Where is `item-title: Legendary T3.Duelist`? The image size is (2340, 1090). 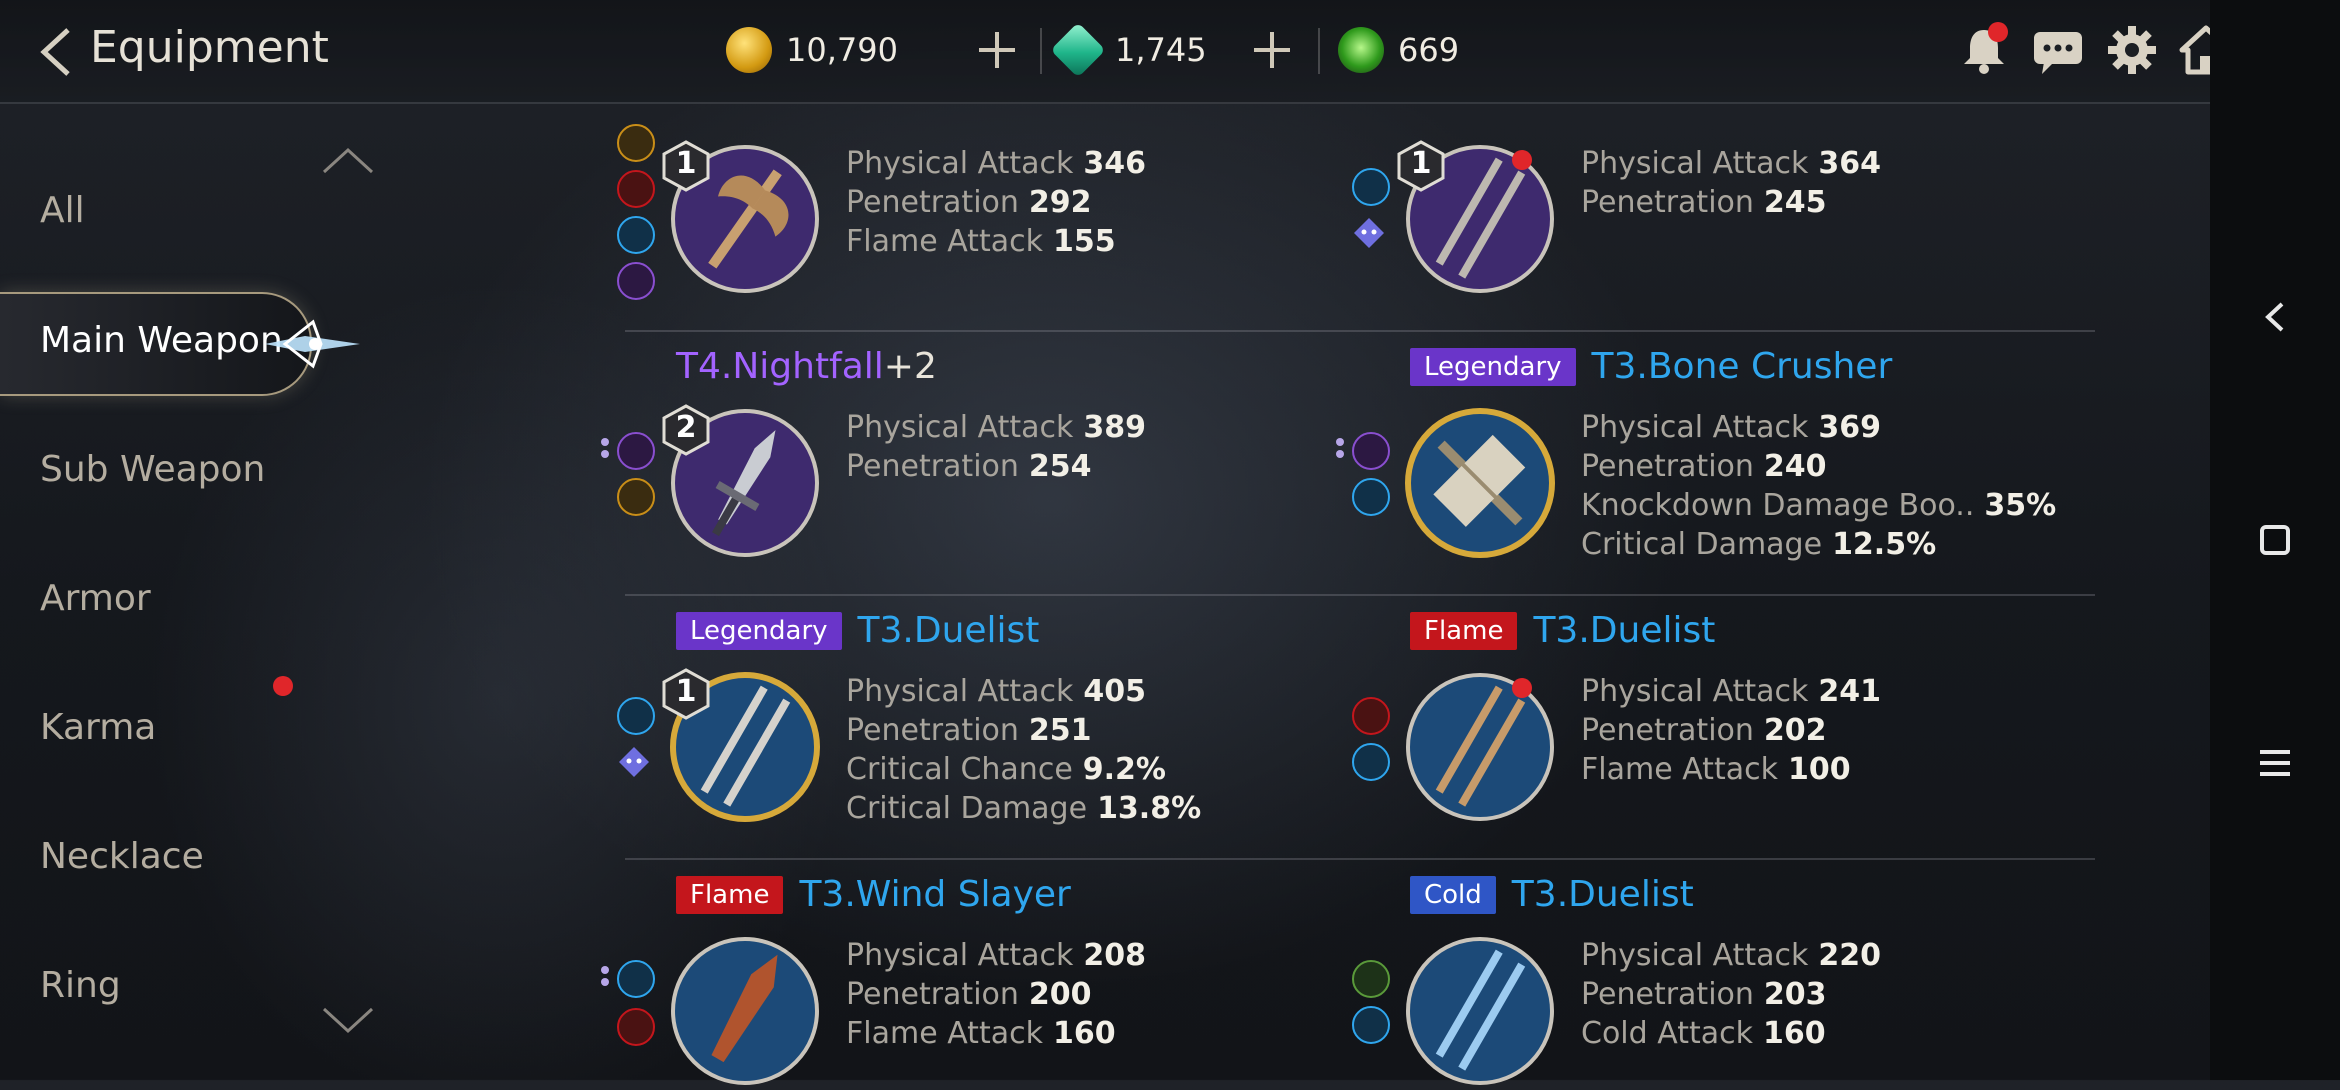 item-title: Legendary T3.Duelist is located at coordinates (857, 630).